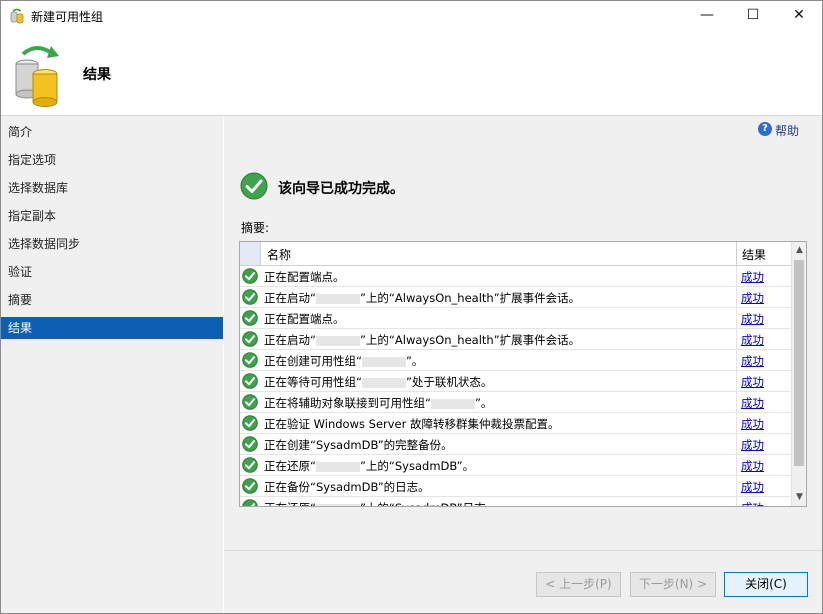 This screenshot has height=614, width=823. Describe the element at coordinates (97, 75) in the screenshot. I see `page-title: 结果` at that location.